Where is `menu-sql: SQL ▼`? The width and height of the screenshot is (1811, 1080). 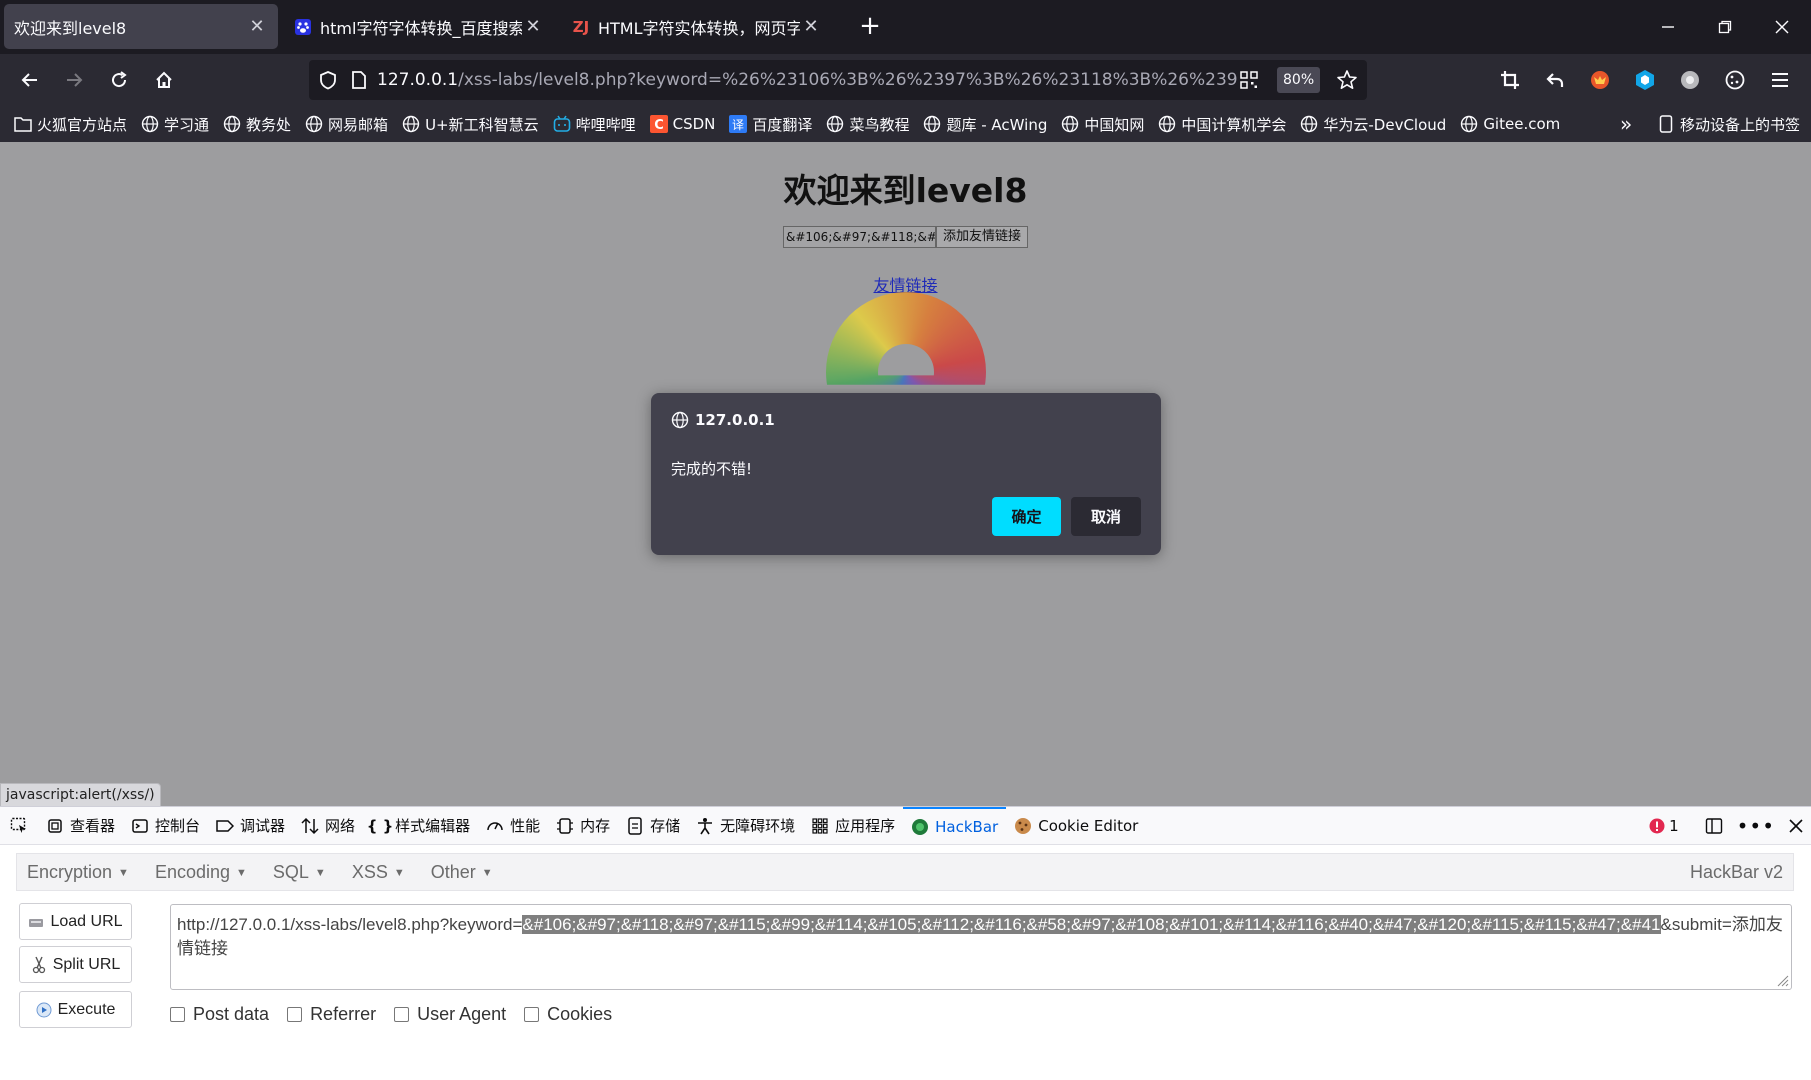 menu-sql: SQL ▼ is located at coordinates (299, 872).